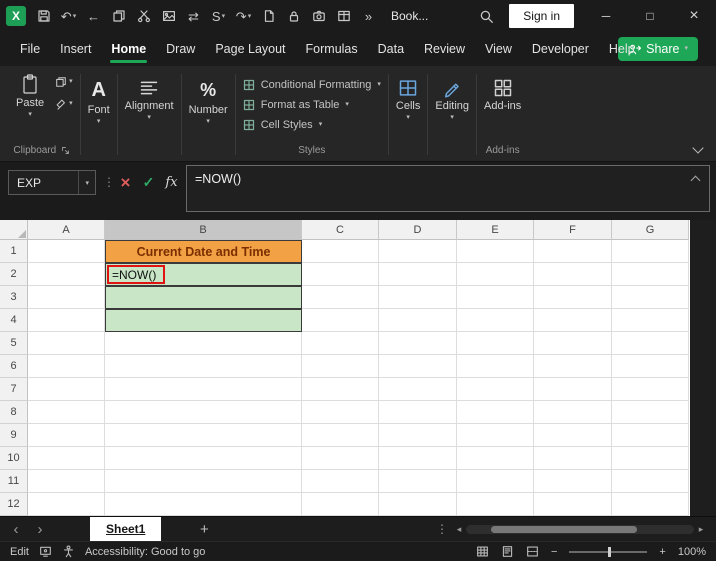  What do you see at coordinates (650, 16) in the screenshot?
I see `maximize-button: □` at bounding box center [650, 16].